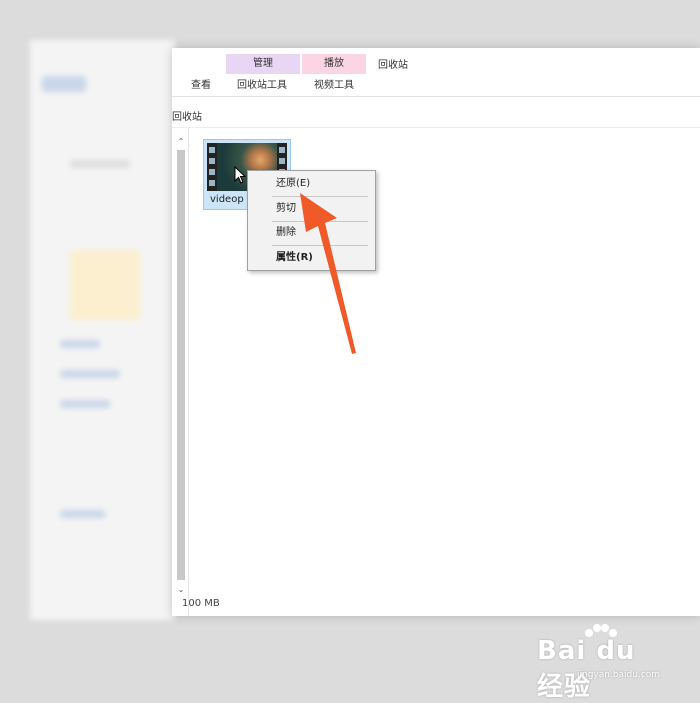 The height and width of the screenshot is (703, 700). I want to click on context-menu: 还原(E) 剪切 删除 属性(R), so click(311, 220).